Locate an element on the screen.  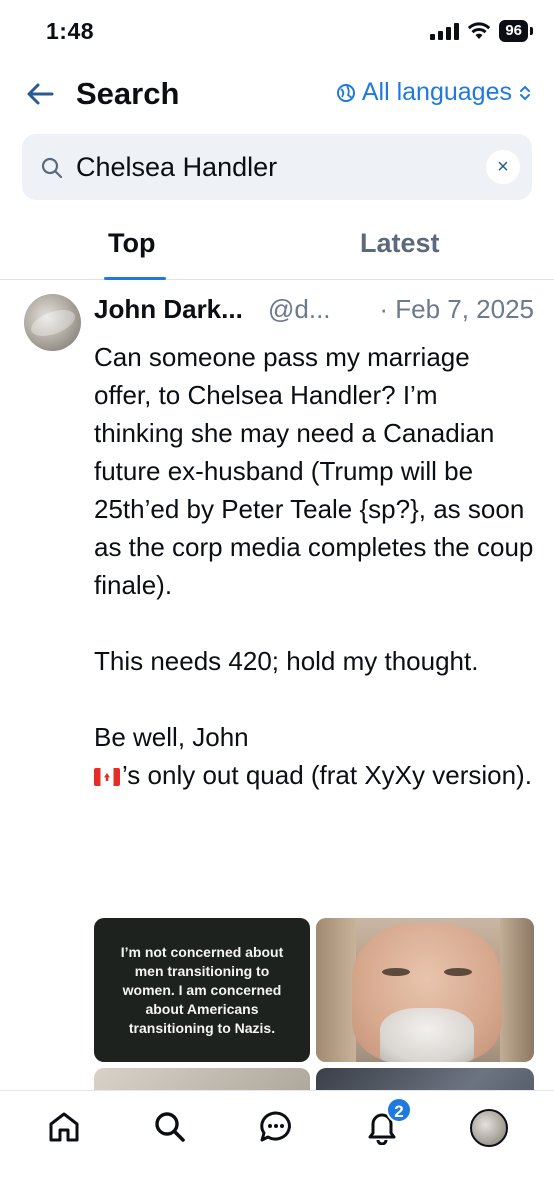
chevron-up-down-icon is located at coordinates (525, 92).